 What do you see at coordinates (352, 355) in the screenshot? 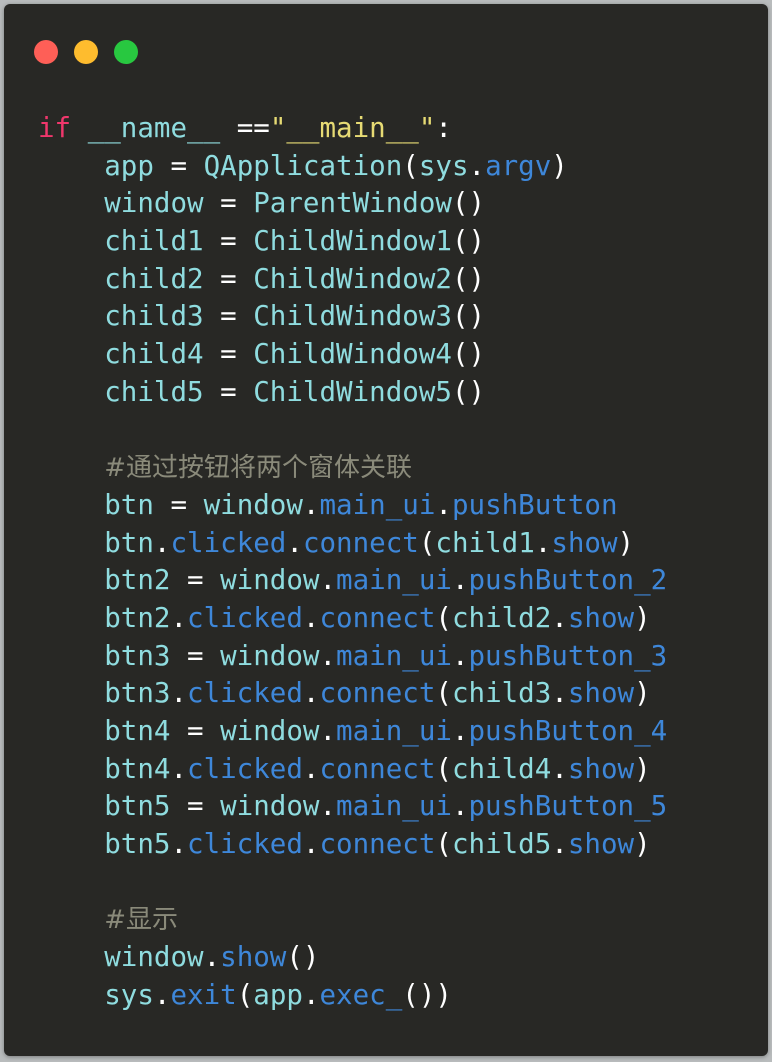
I see `code-line: child4 = ChildWindow4()` at bounding box center [352, 355].